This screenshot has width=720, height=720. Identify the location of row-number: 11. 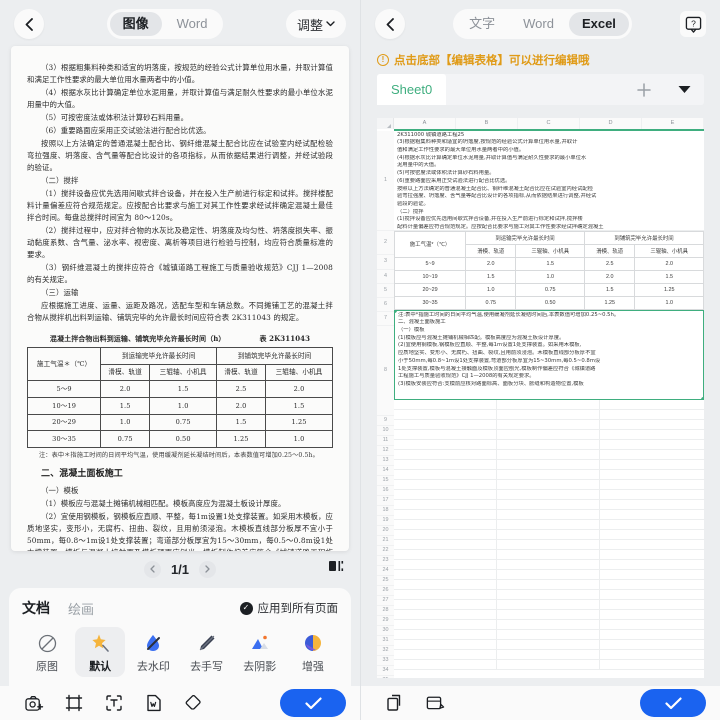
(385, 441).